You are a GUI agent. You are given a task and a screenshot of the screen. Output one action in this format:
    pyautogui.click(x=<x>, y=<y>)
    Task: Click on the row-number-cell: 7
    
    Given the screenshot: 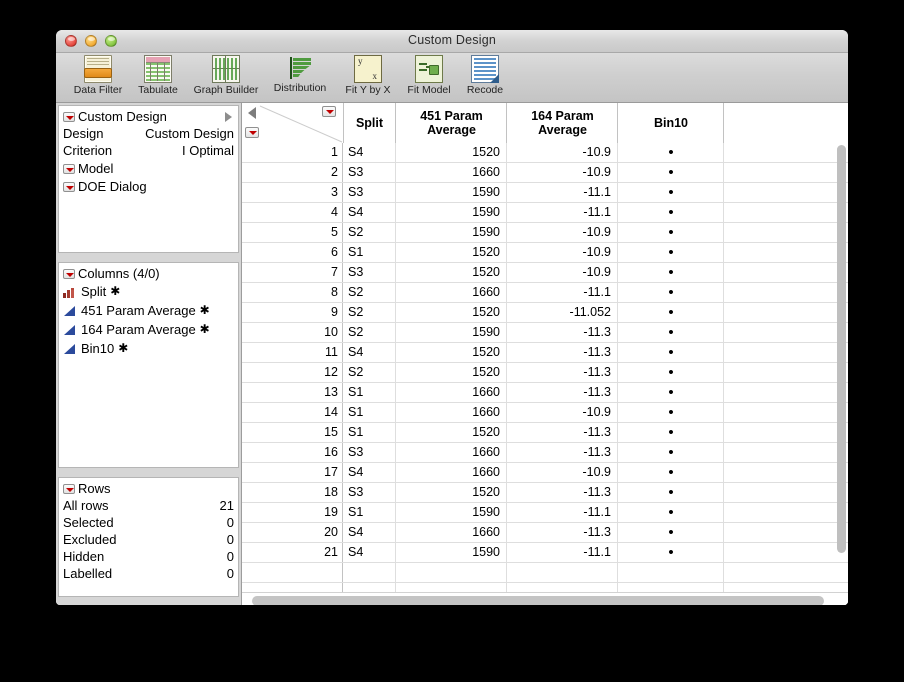 What is the action you would take?
    pyautogui.click(x=292, y=272)
    